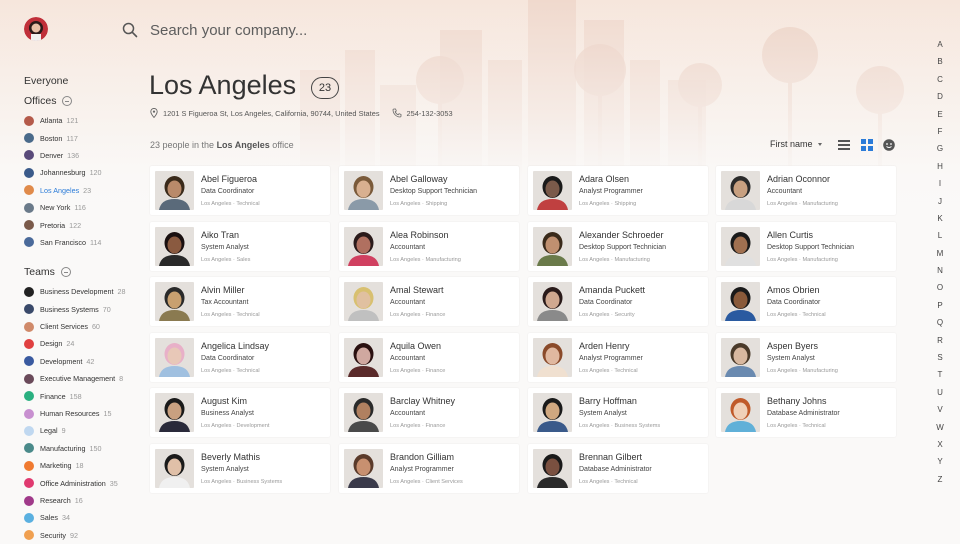 The height and width of the screenshot is (544, 960). I want to click on office-item: Boston 117, so click(79, 137).